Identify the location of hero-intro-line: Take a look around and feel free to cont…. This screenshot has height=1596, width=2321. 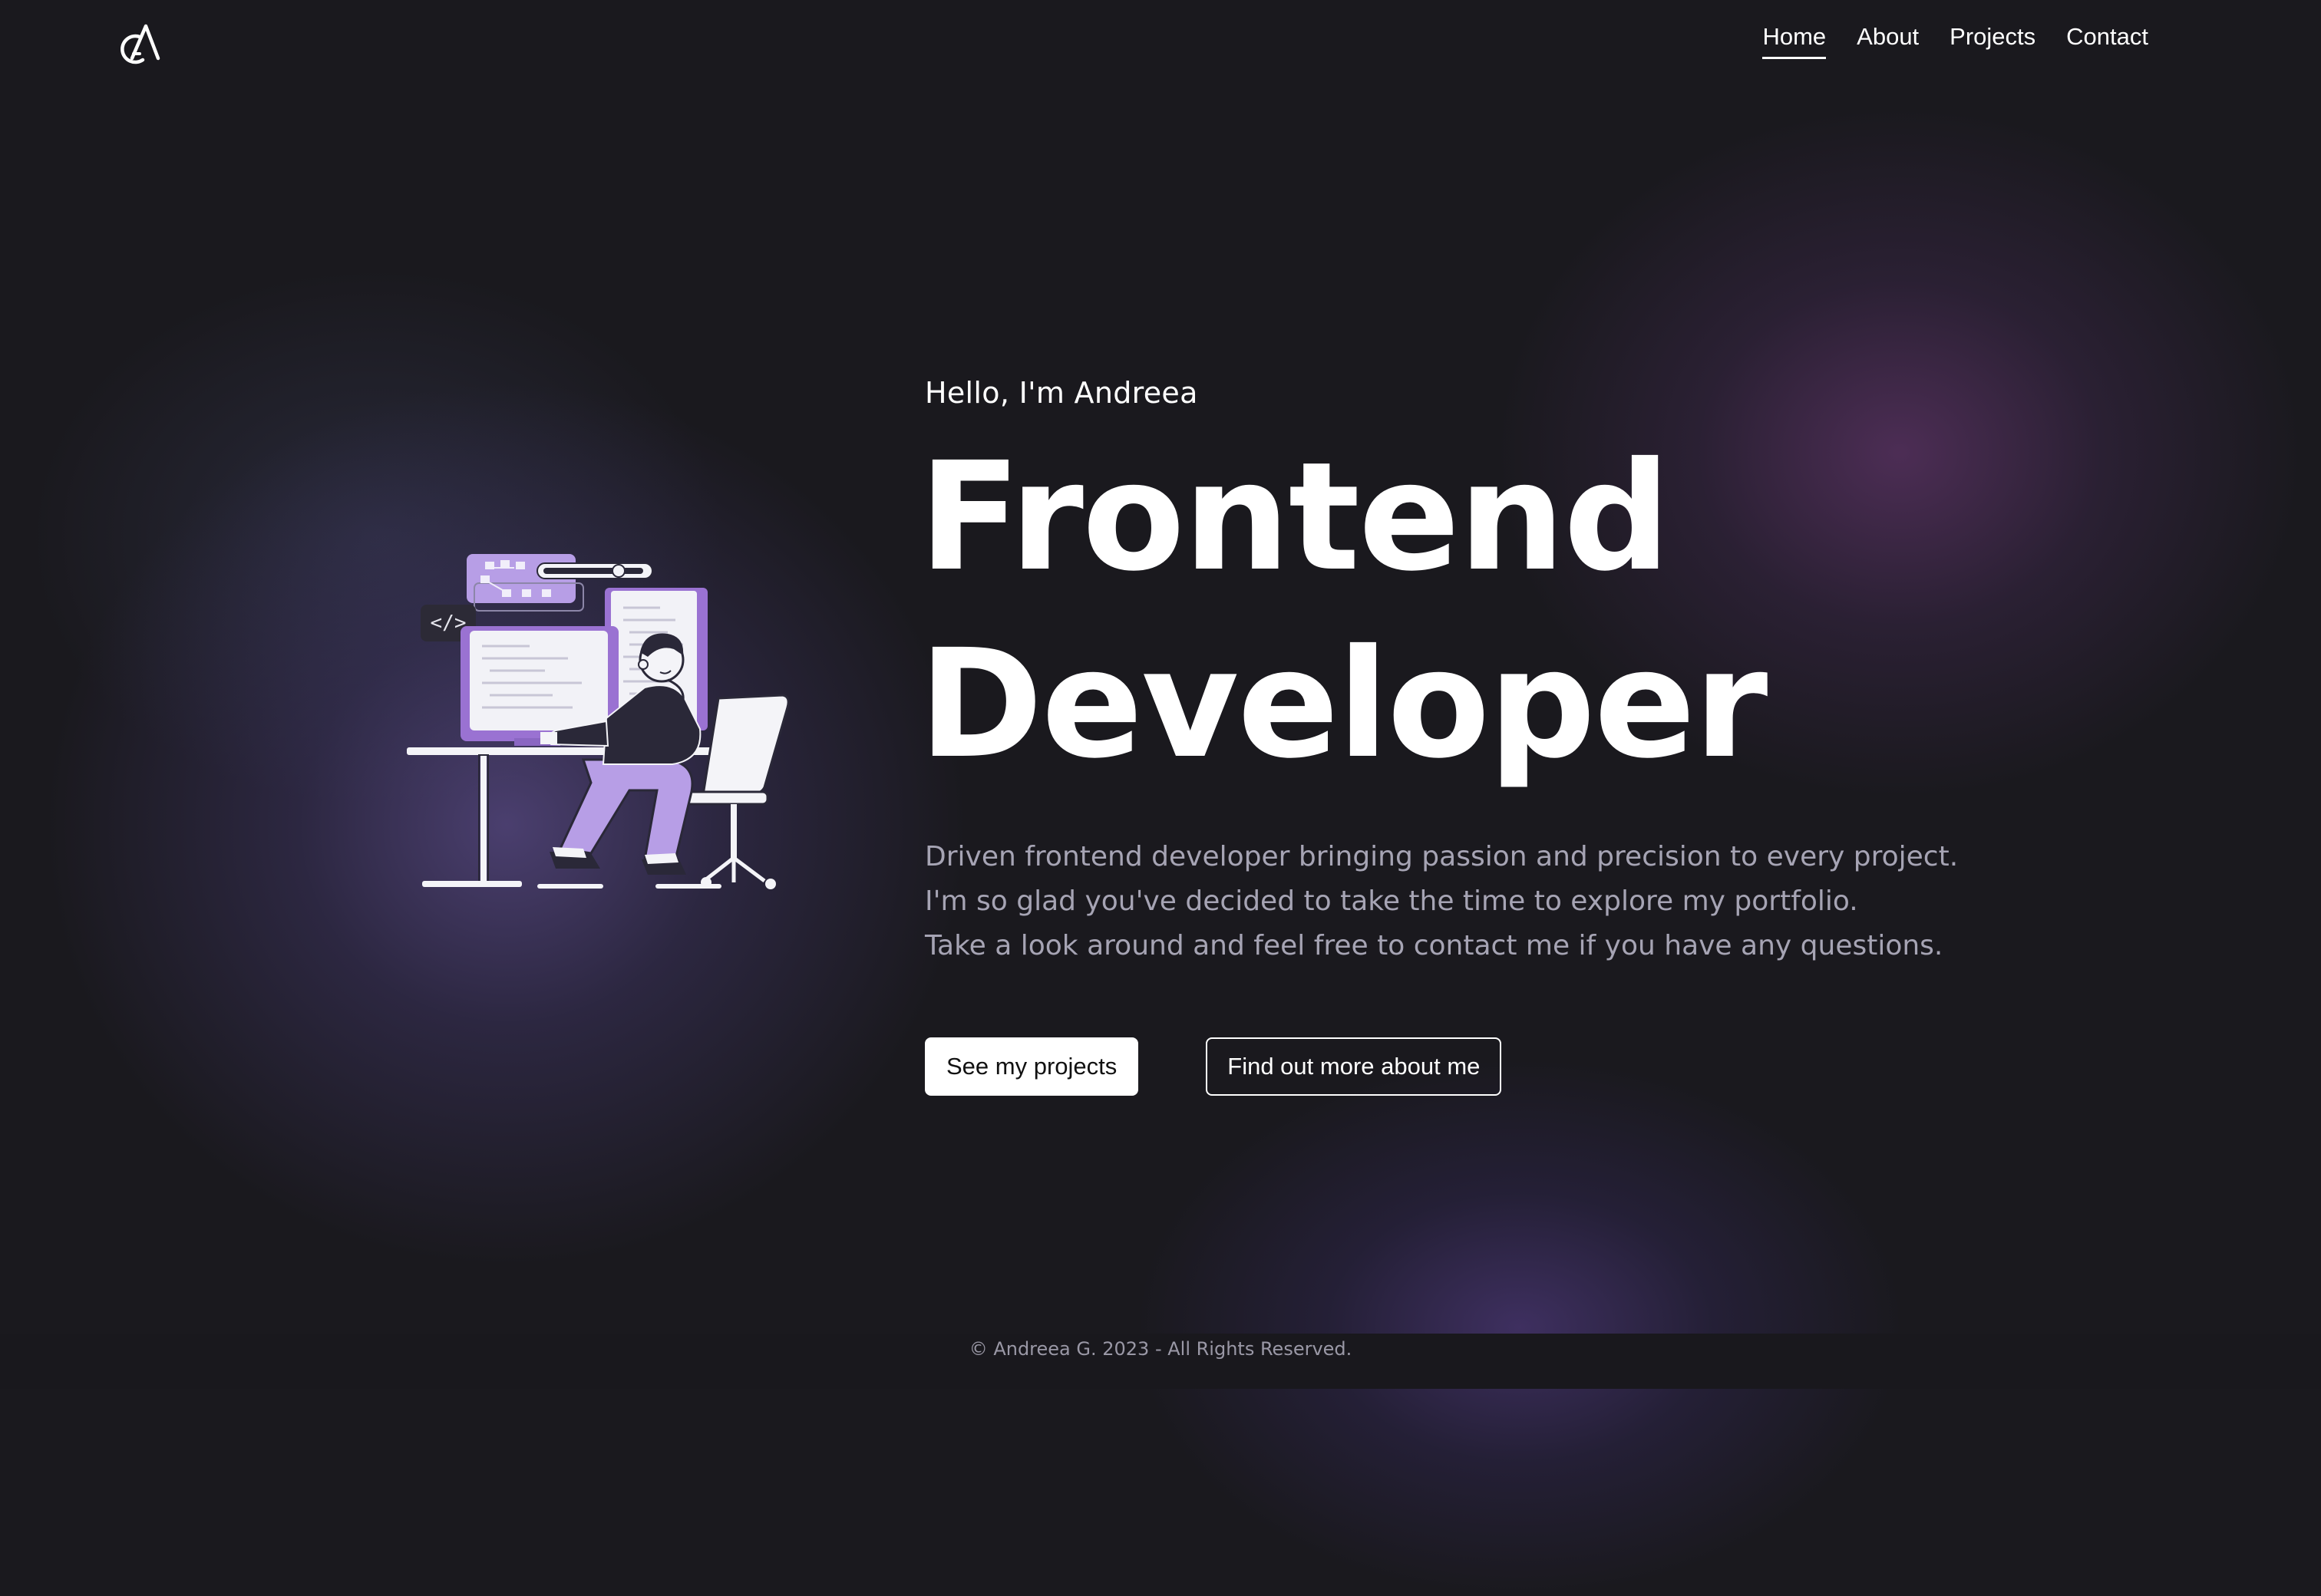
(1434, 945).